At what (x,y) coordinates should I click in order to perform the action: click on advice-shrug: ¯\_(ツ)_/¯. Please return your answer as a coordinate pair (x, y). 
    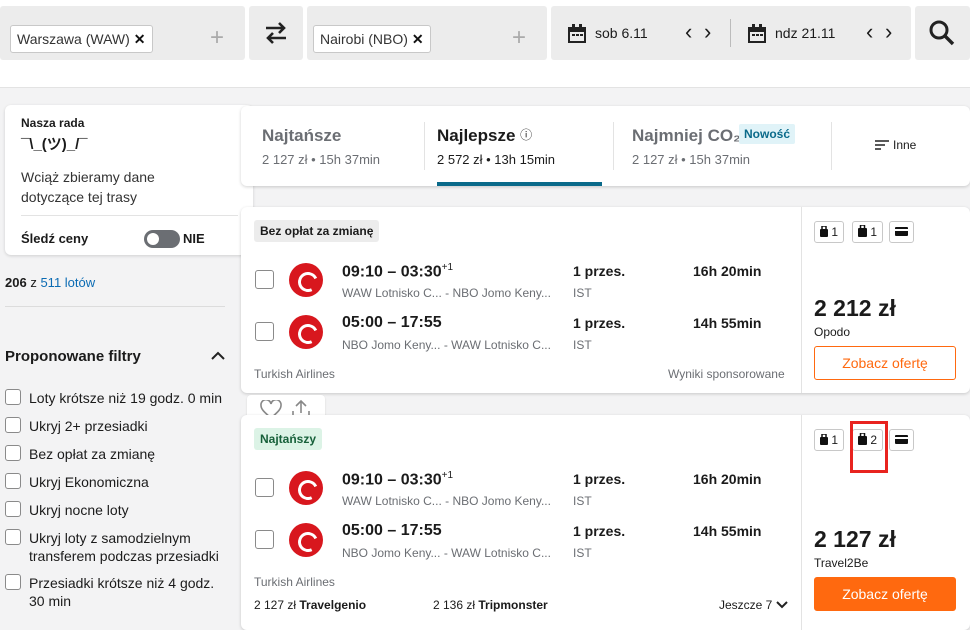
    Looking at the image, I should click on (54, 144).